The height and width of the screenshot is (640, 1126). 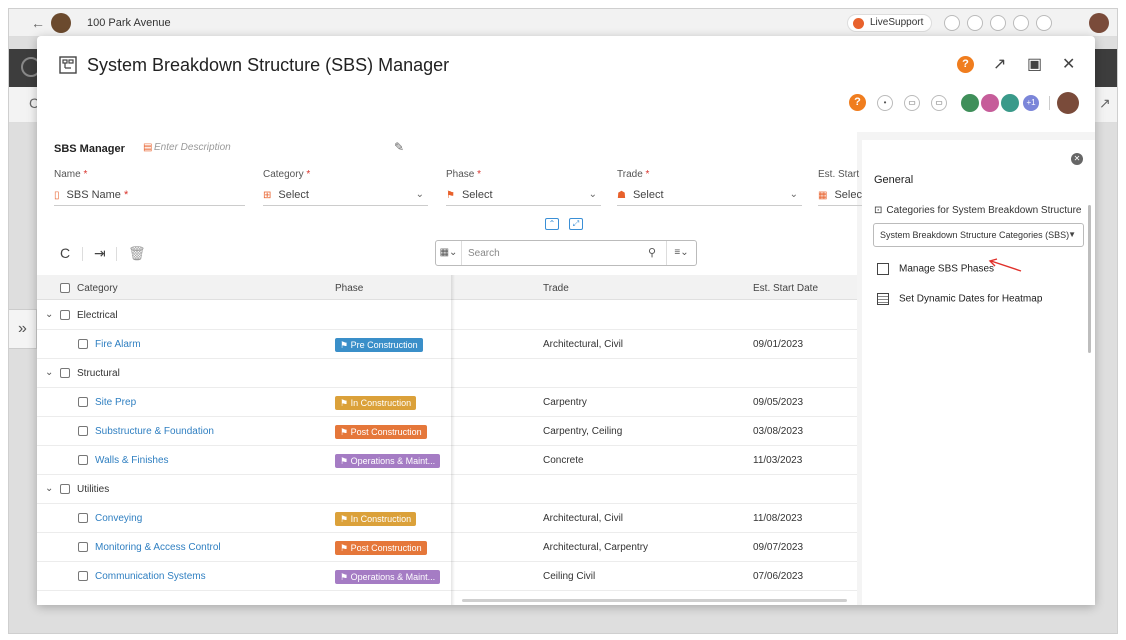 I want to click on item-name: Walls & Finishes, so click(x=123, y=460).